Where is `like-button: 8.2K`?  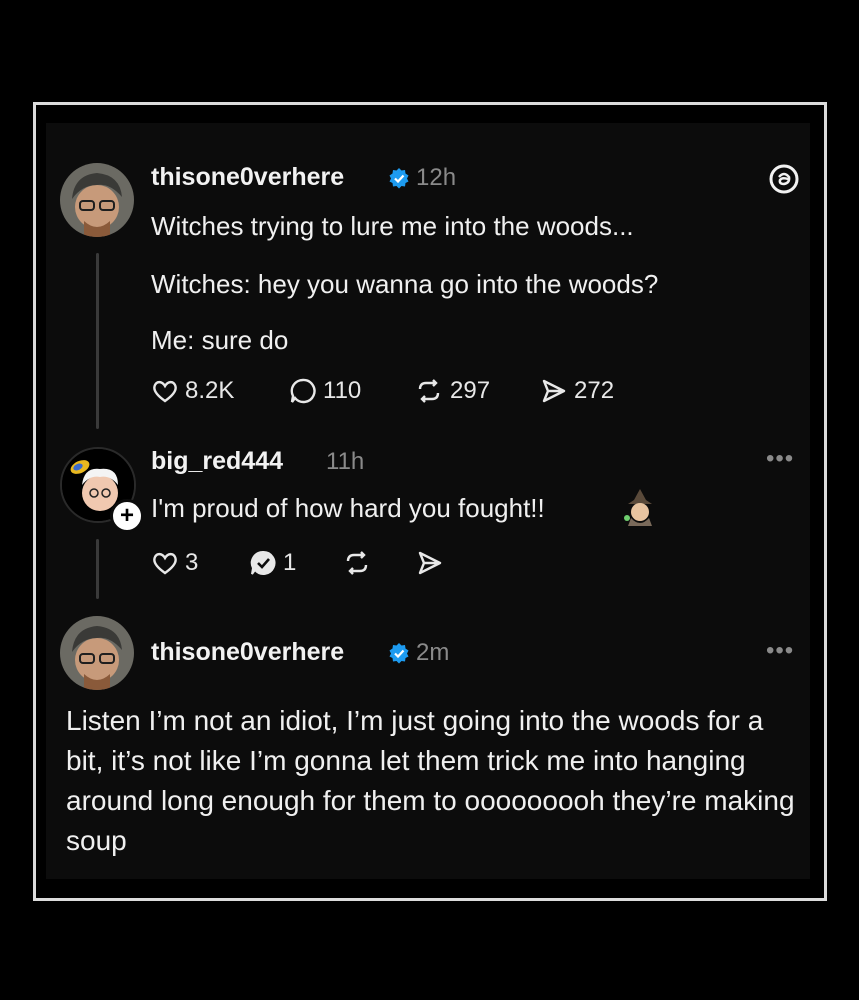
like-button: 8.2K is located at coordinates (192, 391).